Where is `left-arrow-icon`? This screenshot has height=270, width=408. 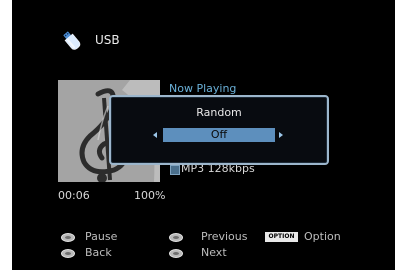
left-arrow-icon is located at coordinates (155, 135).